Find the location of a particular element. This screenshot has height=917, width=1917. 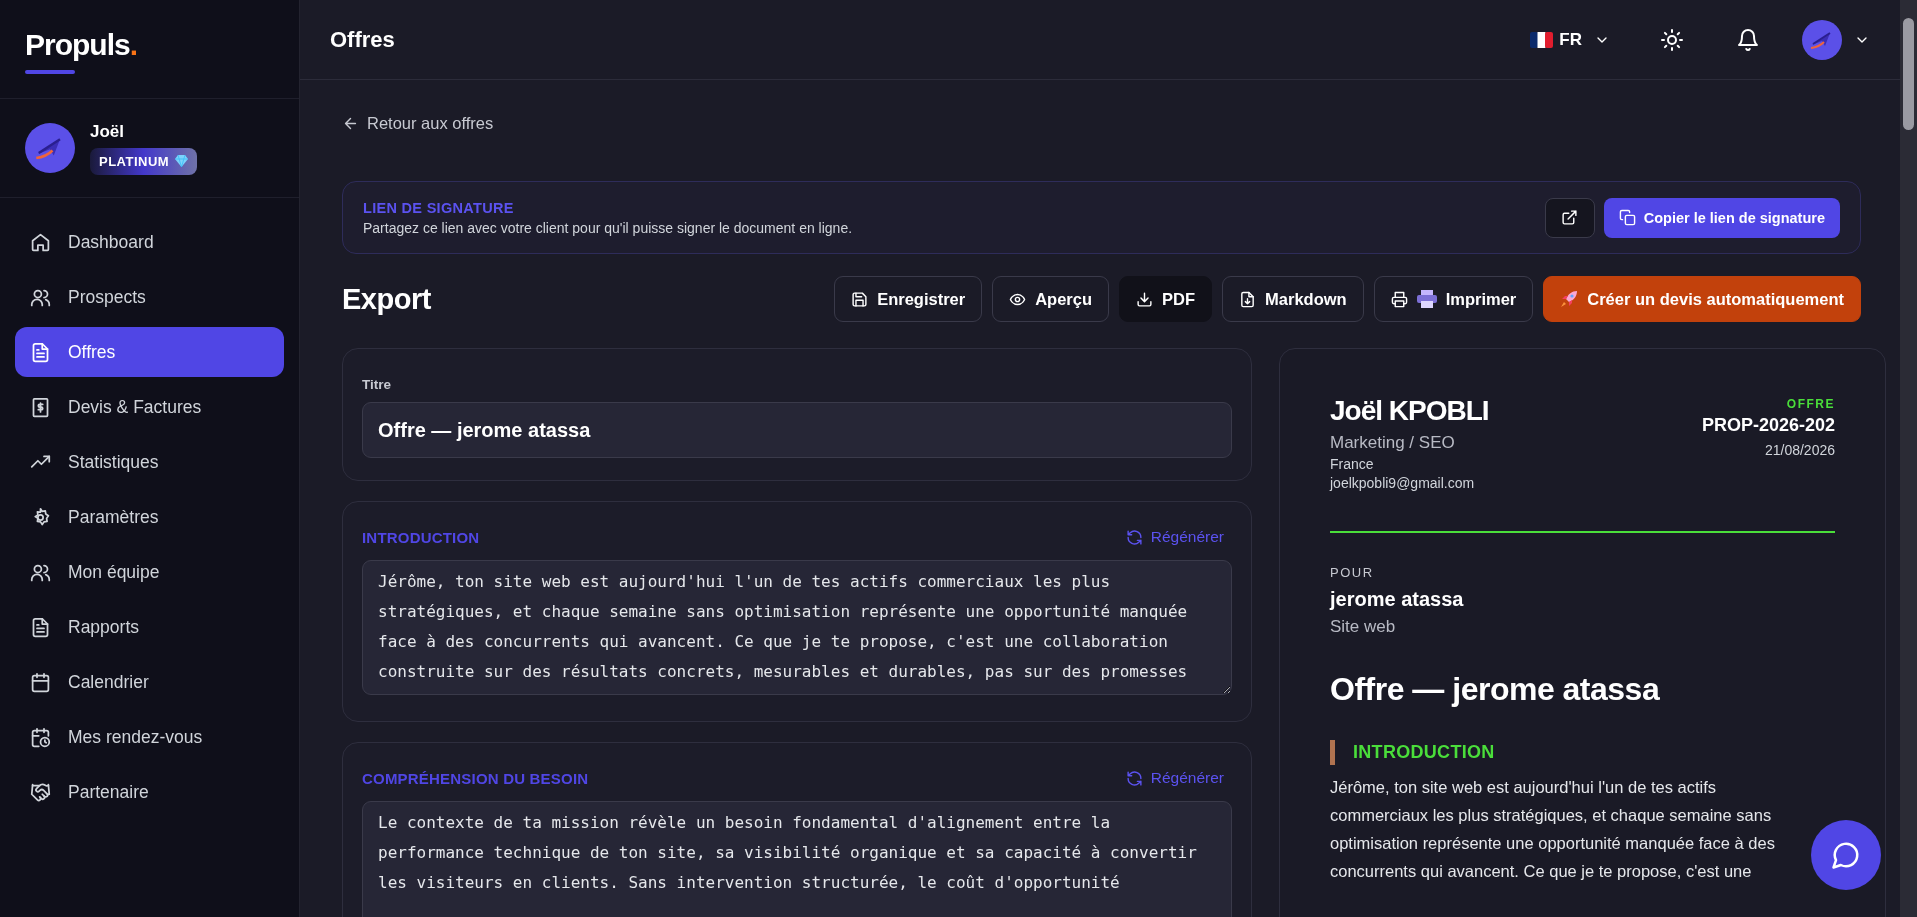

recipient-label: POUR is located at coordinates (1352, 572).